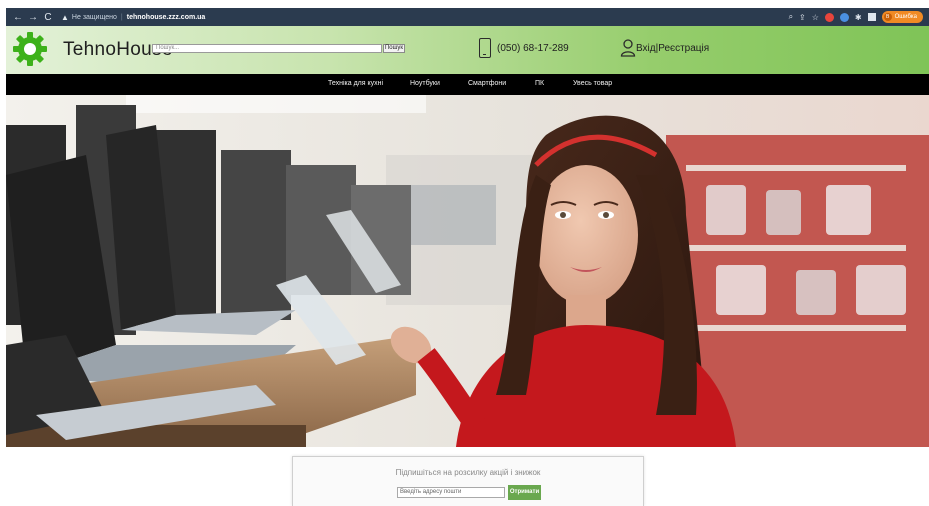 The width and height of the screenshot is (929, 506). Describe the element at coordinates (539, 83) in the screenshot. I see `nav-pc: ПК` at that location.